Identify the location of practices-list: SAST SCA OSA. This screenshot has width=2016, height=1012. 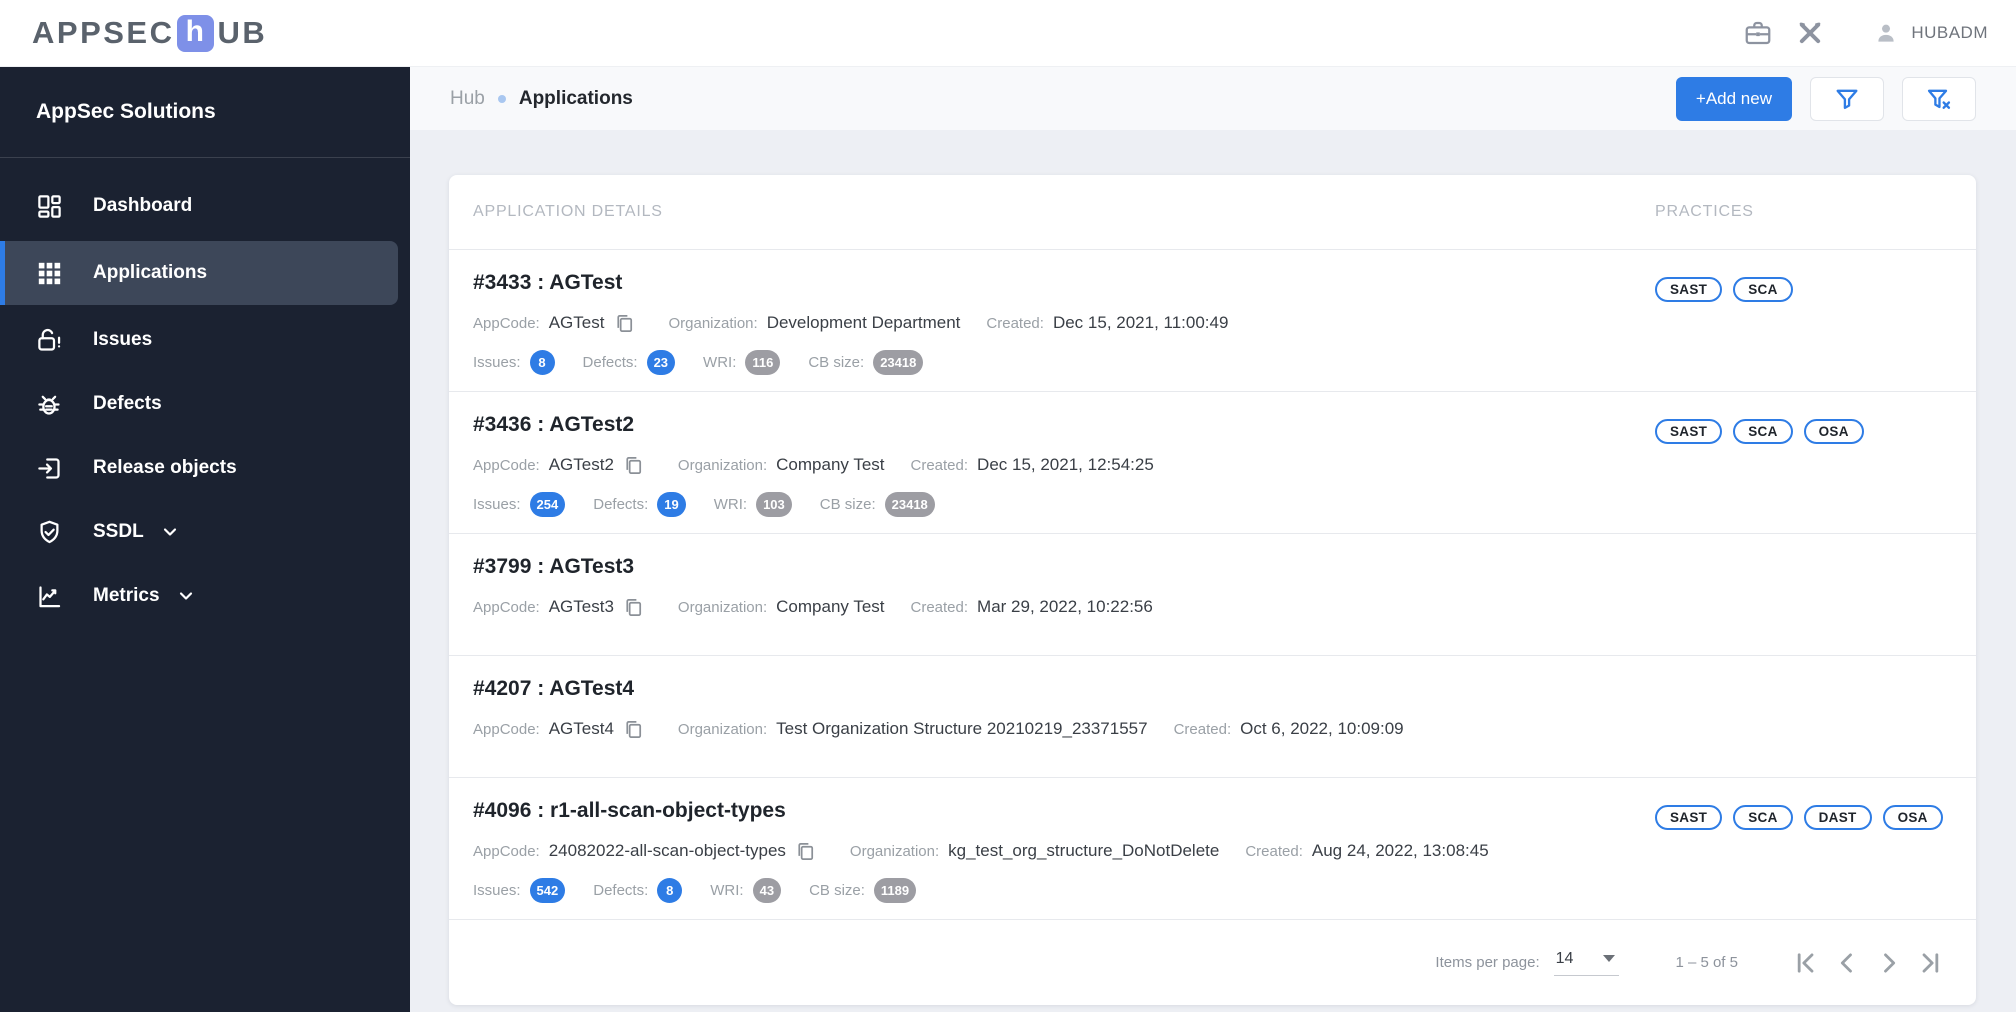
(1803, 471).